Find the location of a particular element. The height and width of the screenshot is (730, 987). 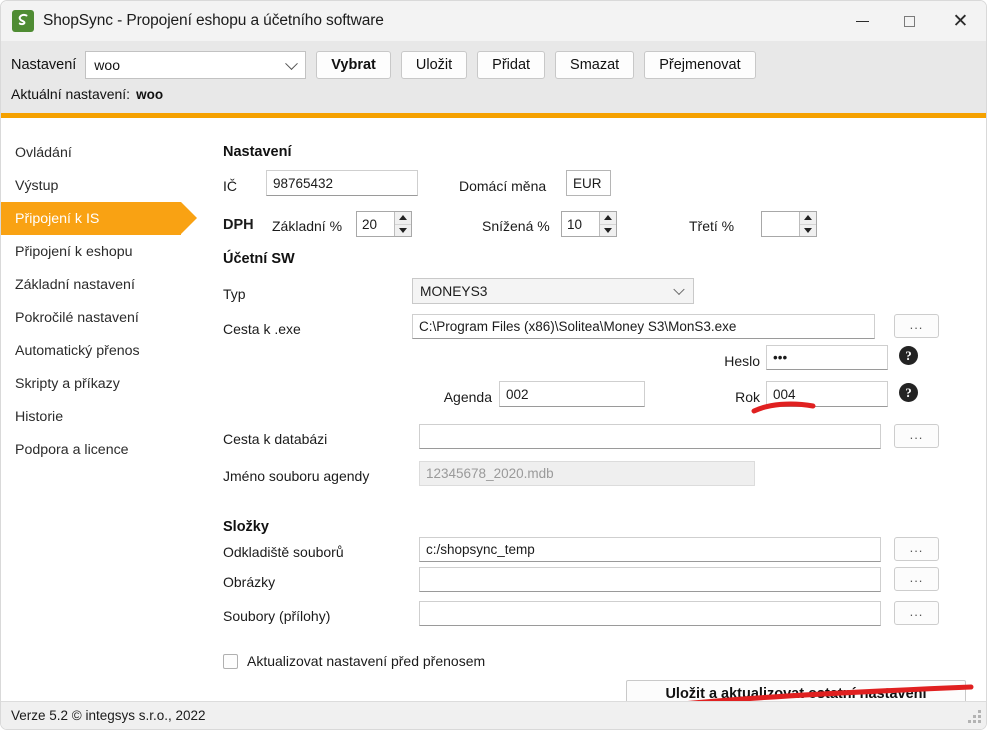

sidebar-item-zakladni-nastaveni: Základní nastavení is located at coordinates (103, 284).